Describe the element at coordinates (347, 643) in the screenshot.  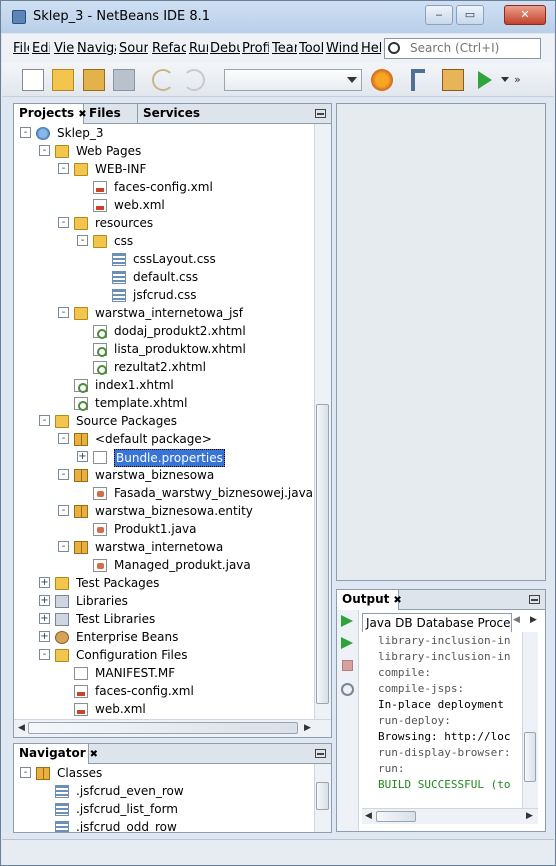
I see `rerun-with-params-icon` at that location.